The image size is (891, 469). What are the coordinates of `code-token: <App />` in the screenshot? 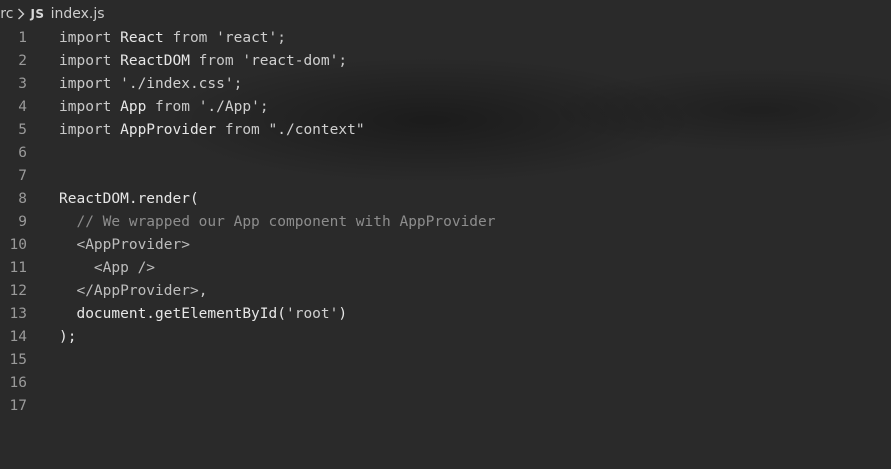 It's located at (107, 268).